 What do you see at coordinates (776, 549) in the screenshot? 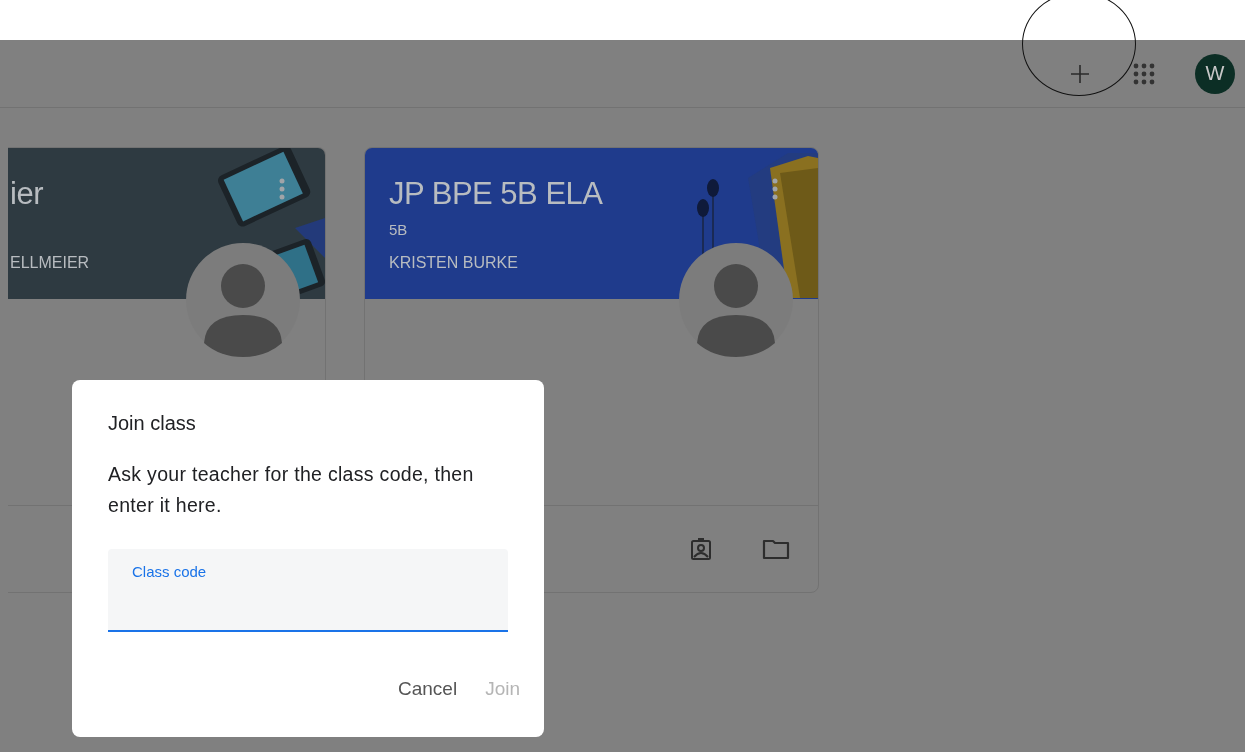
I see `folder-icon` at bounding box center [776, 549].